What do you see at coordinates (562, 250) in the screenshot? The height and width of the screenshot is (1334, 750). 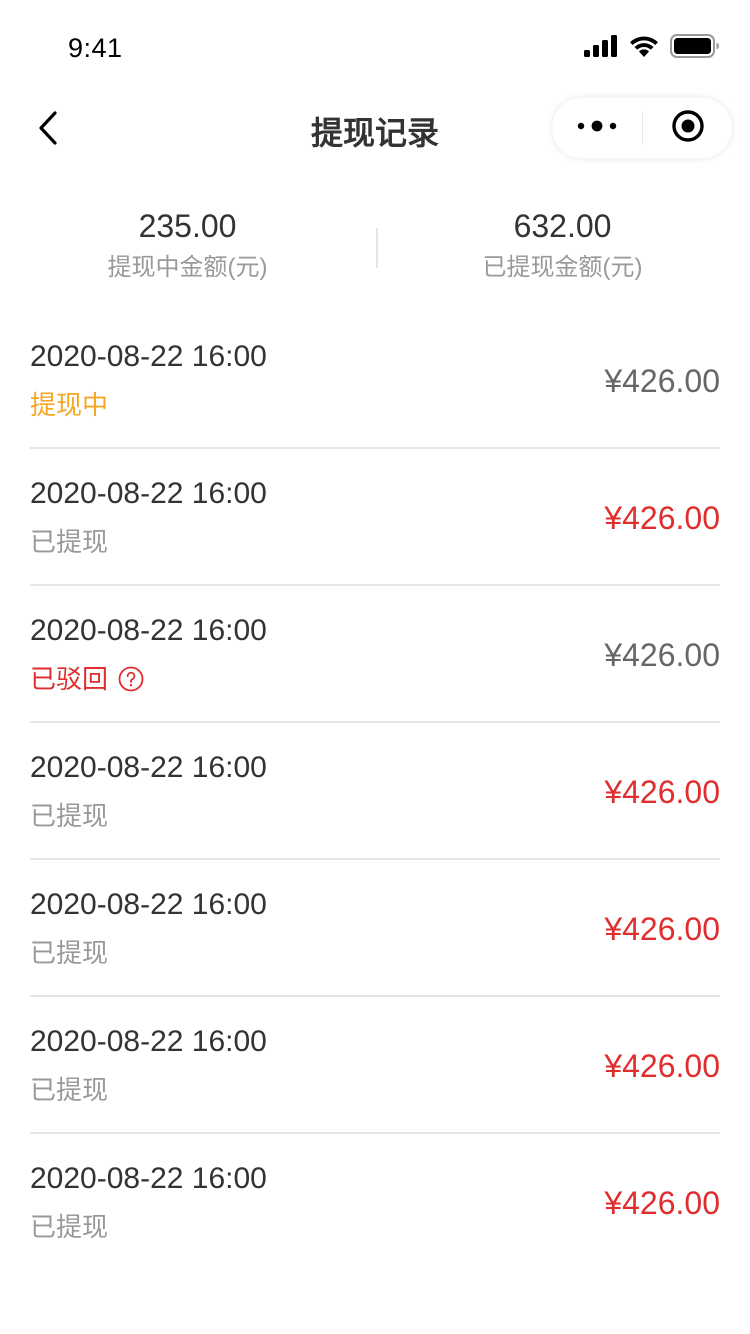 I see `withdrawn-summary: 632.00 已提现金额(元)` at bounding box center [562, 250].